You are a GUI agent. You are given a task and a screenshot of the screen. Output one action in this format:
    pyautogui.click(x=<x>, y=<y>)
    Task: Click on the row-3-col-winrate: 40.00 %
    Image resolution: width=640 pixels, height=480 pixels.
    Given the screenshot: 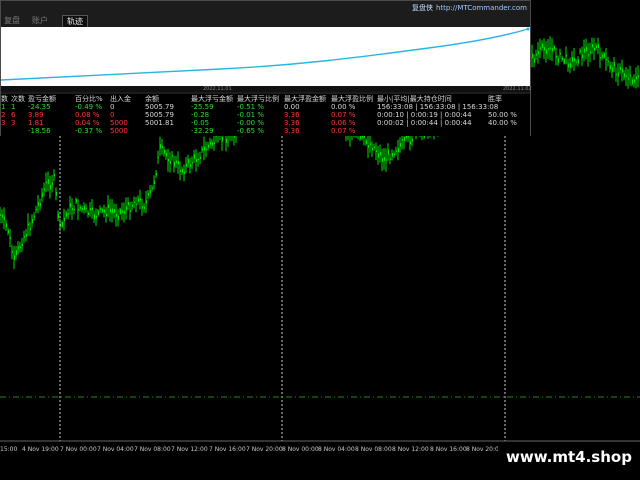 What is the action you would take?
    pyautogui.click(x=502, y=123)
    